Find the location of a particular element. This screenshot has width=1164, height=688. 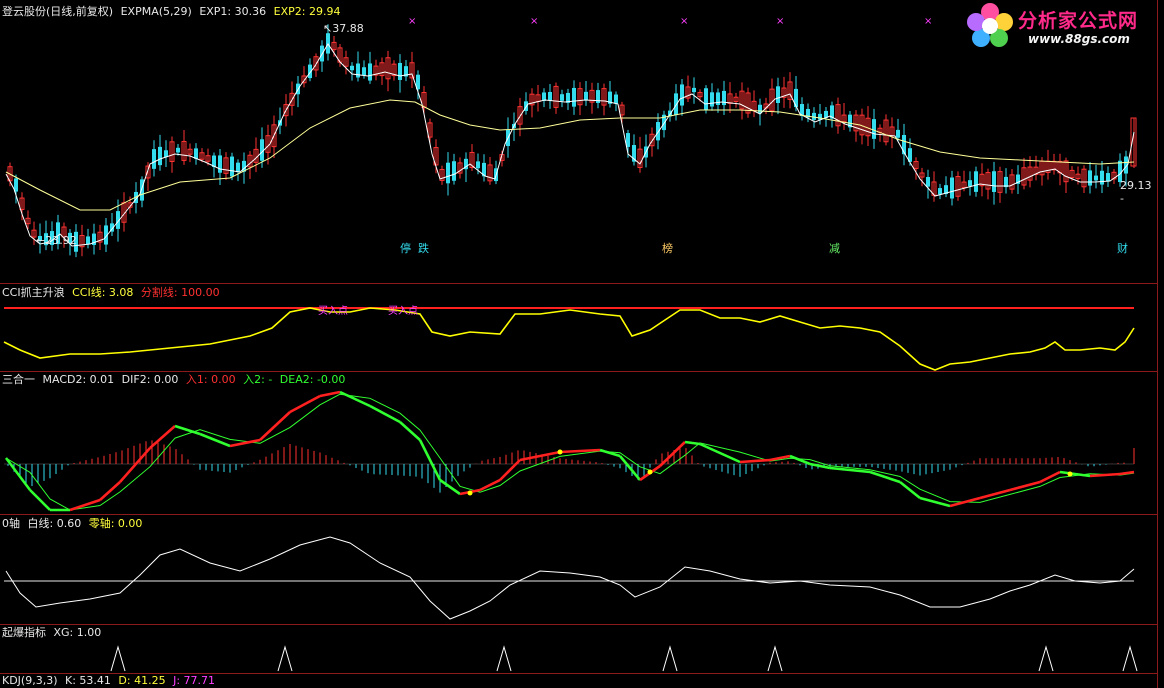

event-tag-rank: 榜 is located at coordinates (667, 248).